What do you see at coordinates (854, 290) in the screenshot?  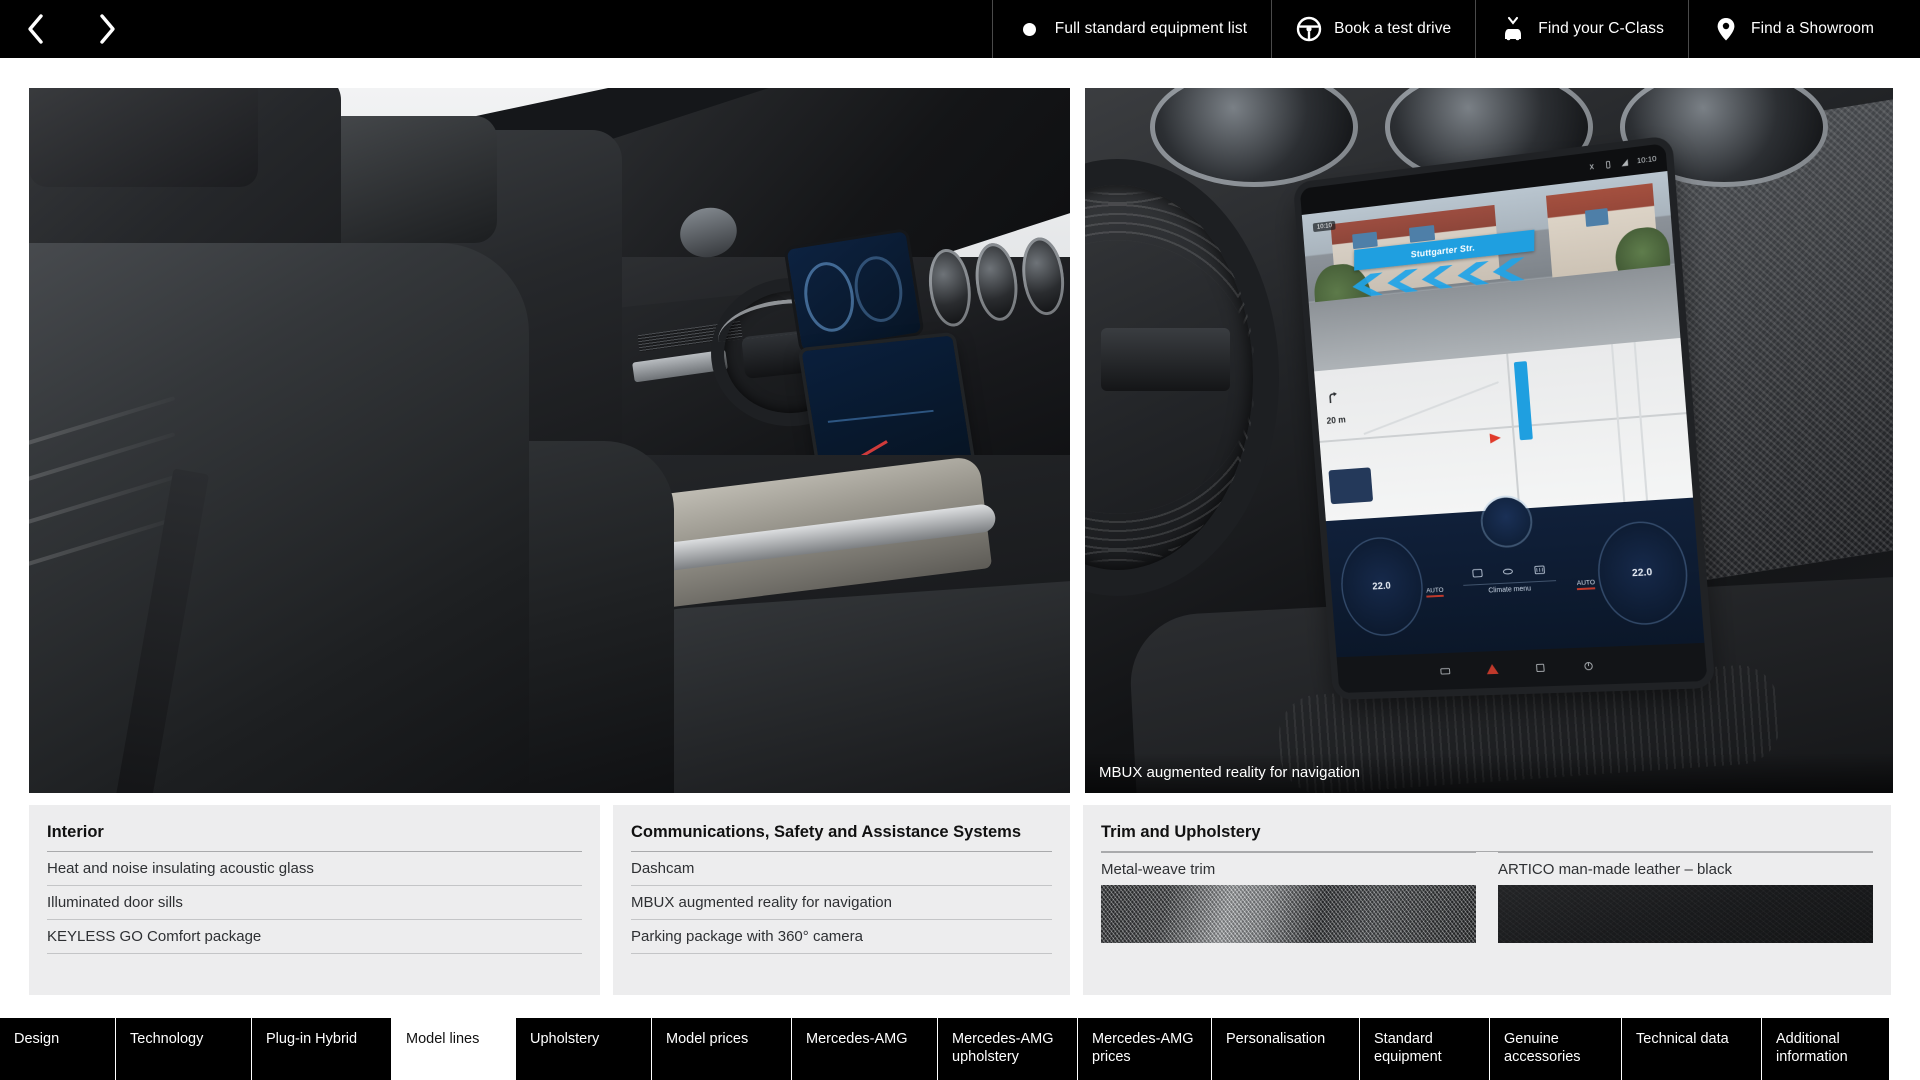 I see `instrument-cluster-display` at bounding box center [854, 290].